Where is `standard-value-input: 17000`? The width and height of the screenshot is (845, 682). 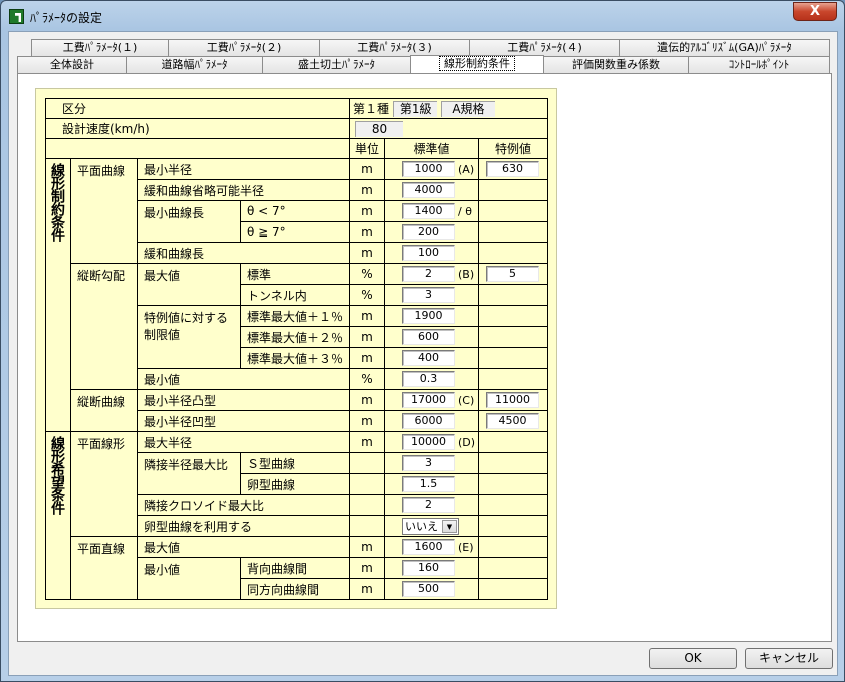 standard-value-input: 17000 is located at coordinates (428, 400).